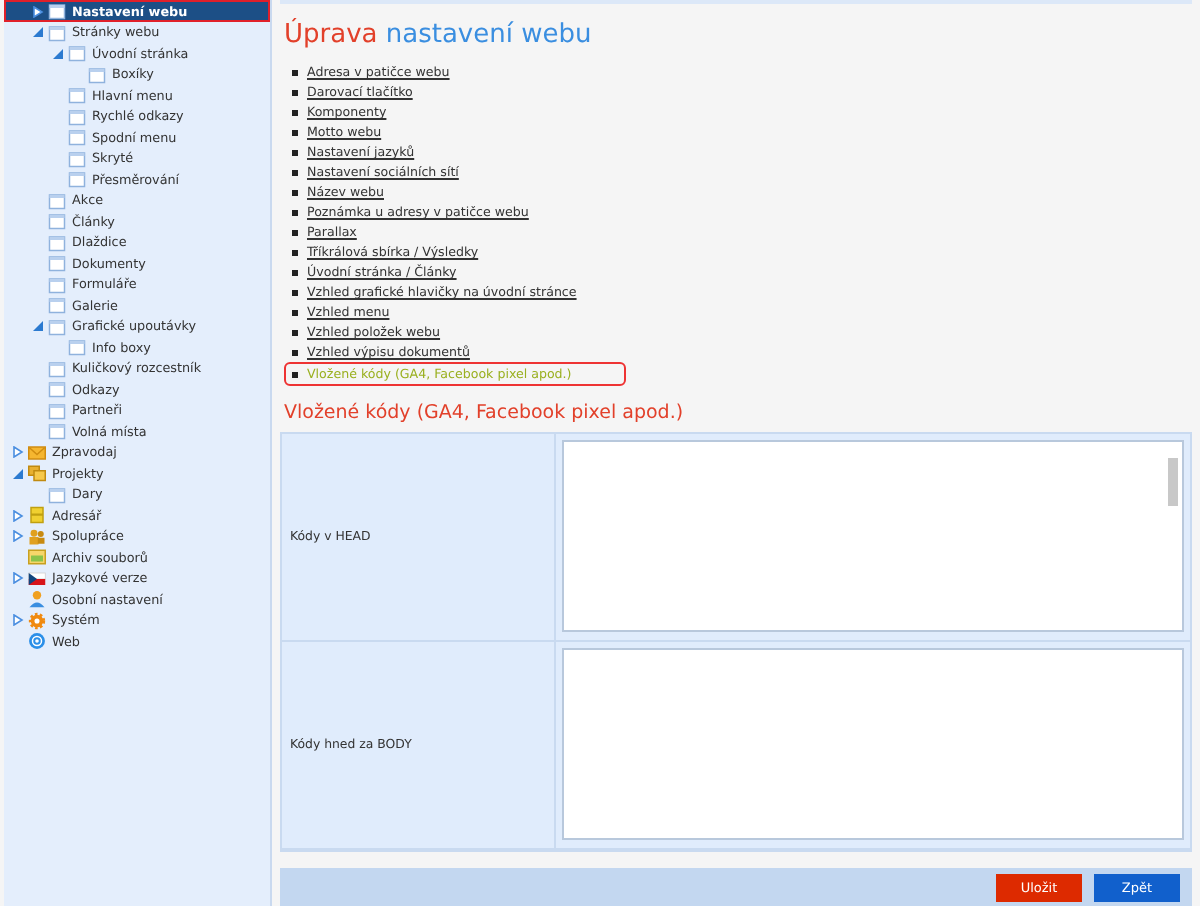 The height and width of the screenshot is (906, 1200). Describe the element at coordinates (37, 641) in the screenshot. I see `globe-icon` at that location.